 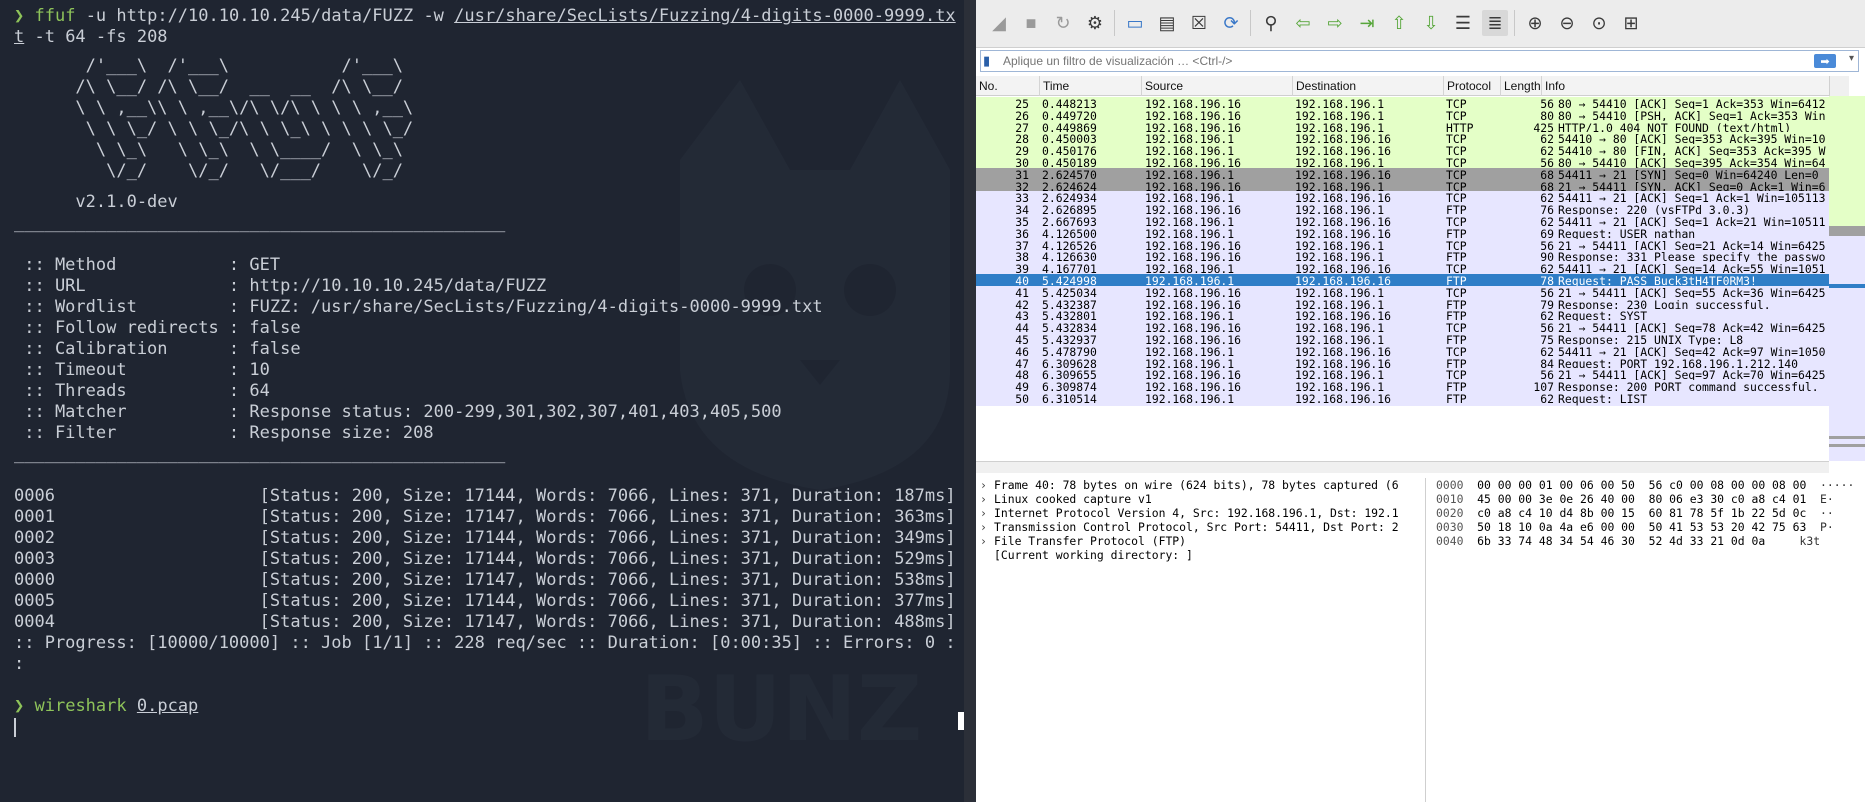 What do you see at coordinates (1399, 23) in the screenshot?
I see `first-packet-icon: ⇧` at bounding box center [1399, 23].